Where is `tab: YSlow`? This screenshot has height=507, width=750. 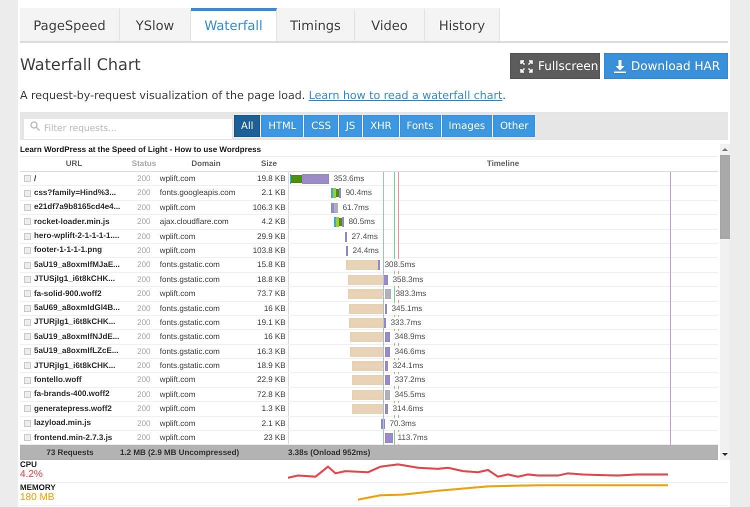
tab: YSlow is located at coordinates (155, 24).